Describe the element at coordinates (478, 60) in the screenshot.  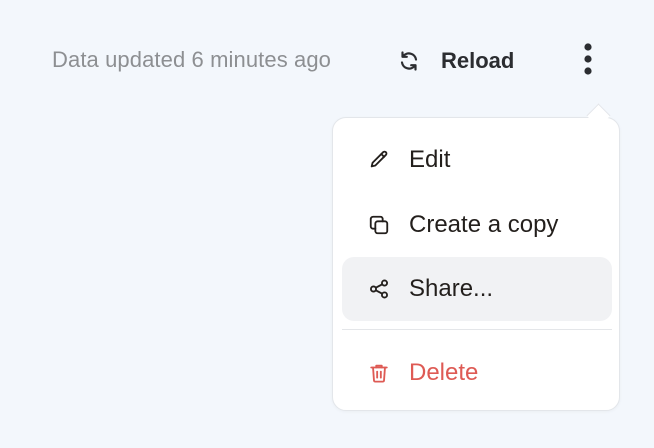
I see `reload-label: Reload` at that location.